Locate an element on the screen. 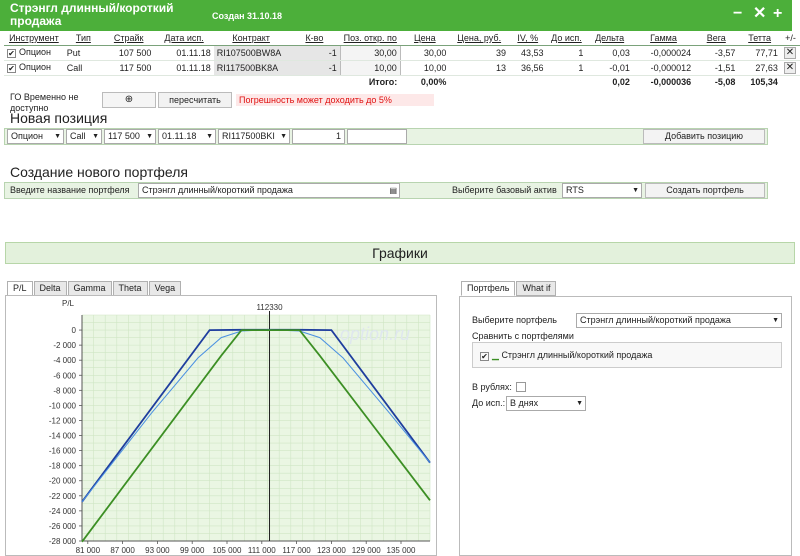 Image resolution: width=800 pixels, height=556 pixels. row-price: 10,00 is located at coordinates (425, 68).